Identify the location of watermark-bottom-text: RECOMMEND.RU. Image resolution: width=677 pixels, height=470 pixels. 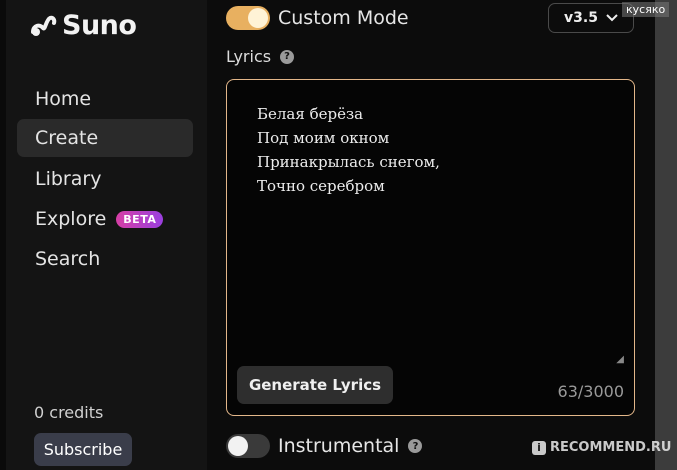
(611, 447).